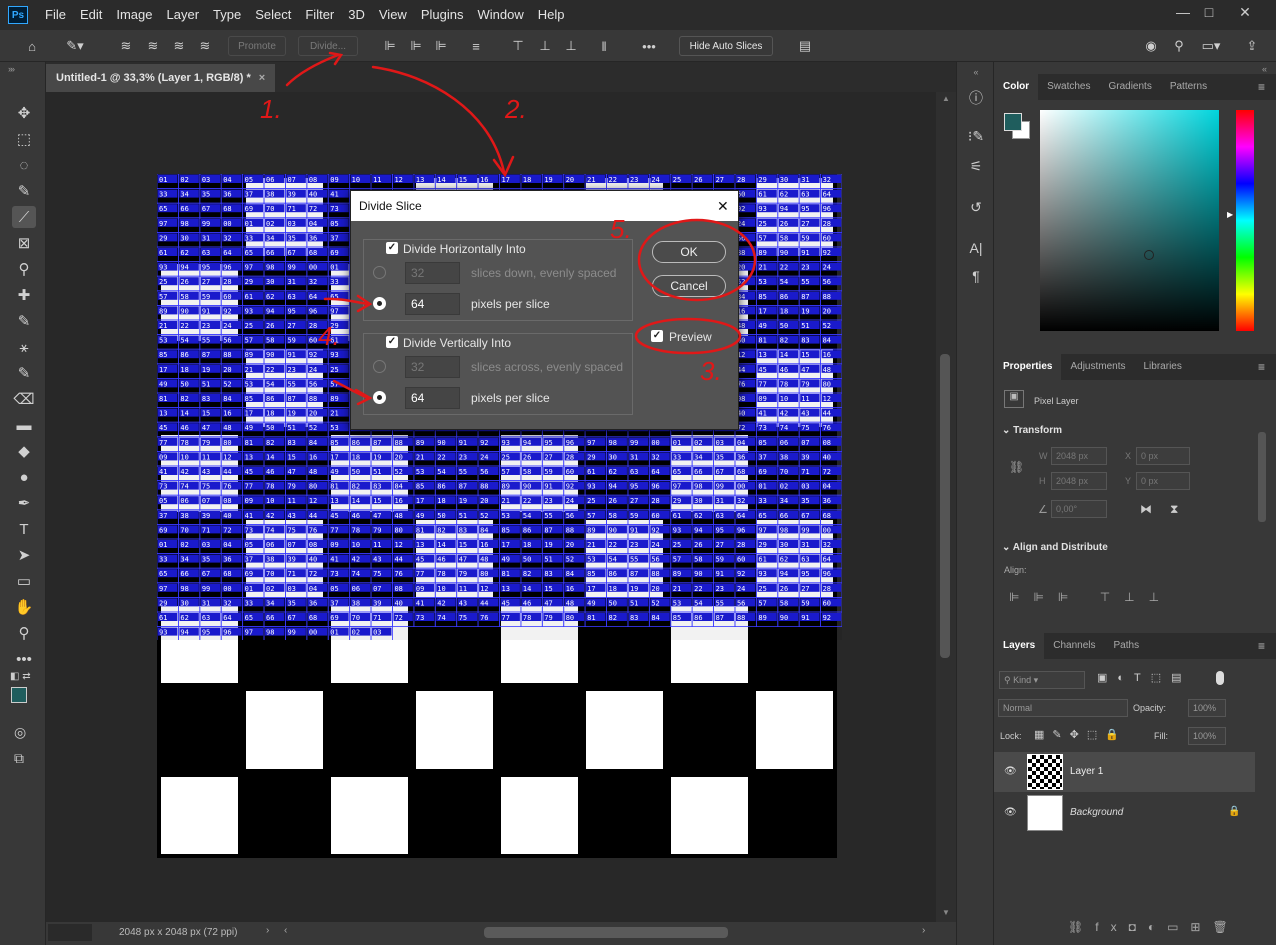  Describe the element at coordinates (1261, 646) in the screenshot. I see `layers-menu-icon: ≡` at that location.